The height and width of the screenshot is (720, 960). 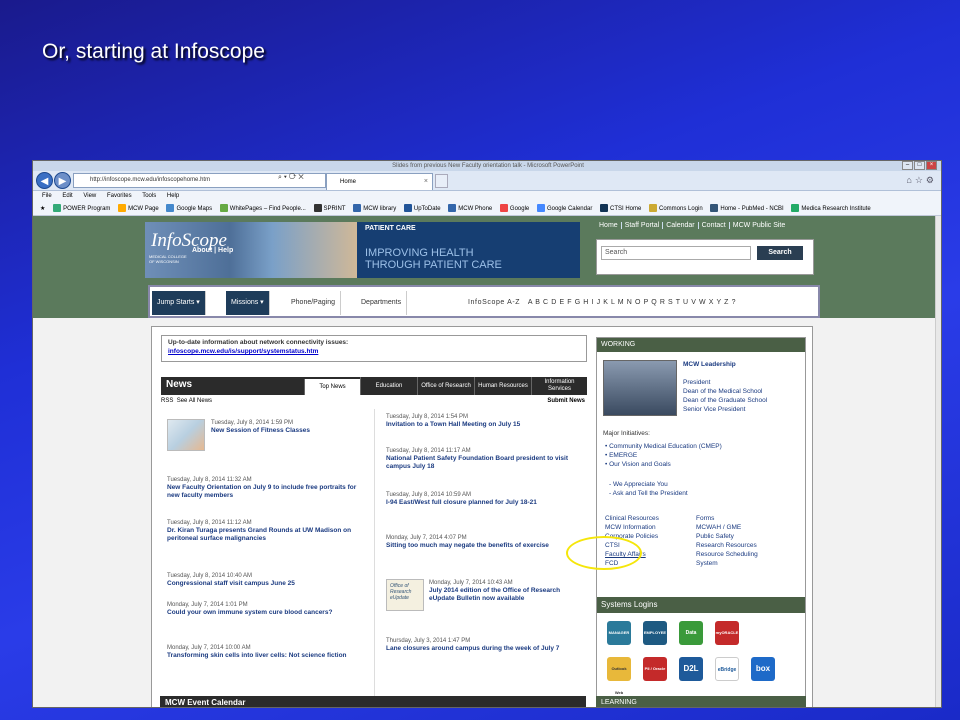 I want to click on link-clinical-resources: Clinical Resources, so click(x=632, y=518).